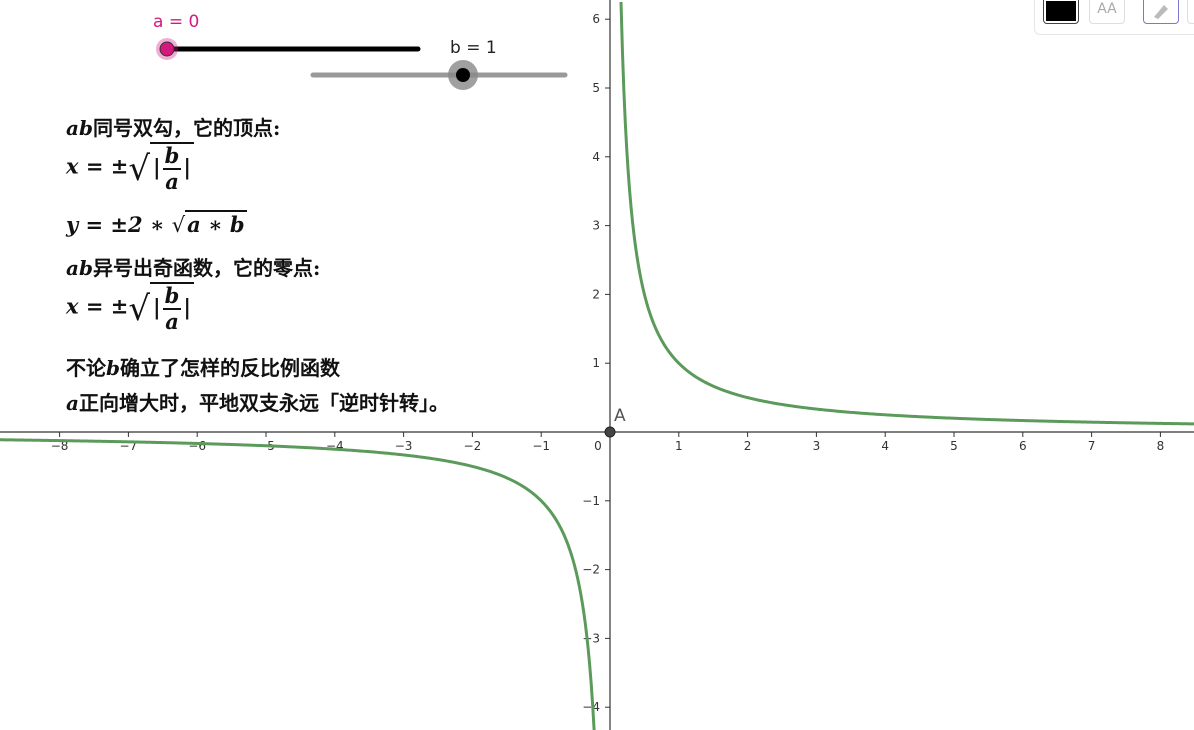  What do you see at coordinates (596, 88) in the screenshot?
I see `y-tick-label: 5` at bounding box center [596, 88].